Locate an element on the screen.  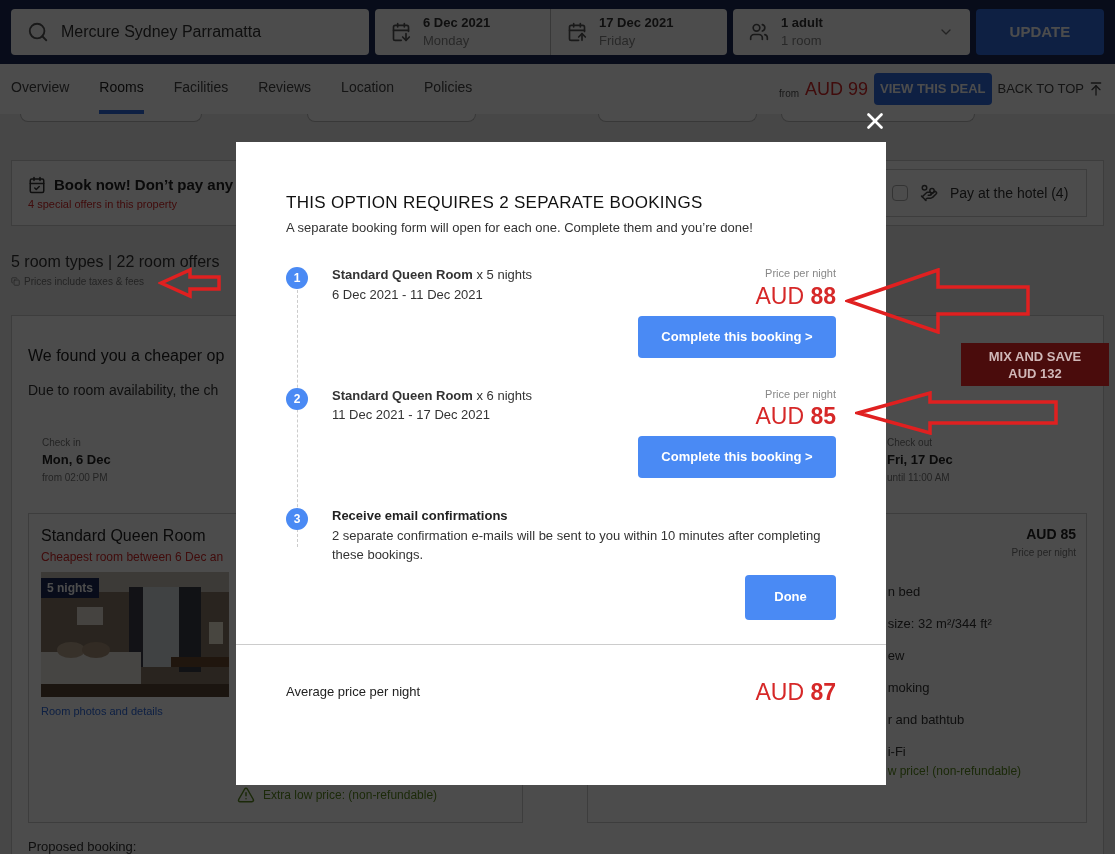
deal-price: AUD 99 is located at coordinates (837, 89).